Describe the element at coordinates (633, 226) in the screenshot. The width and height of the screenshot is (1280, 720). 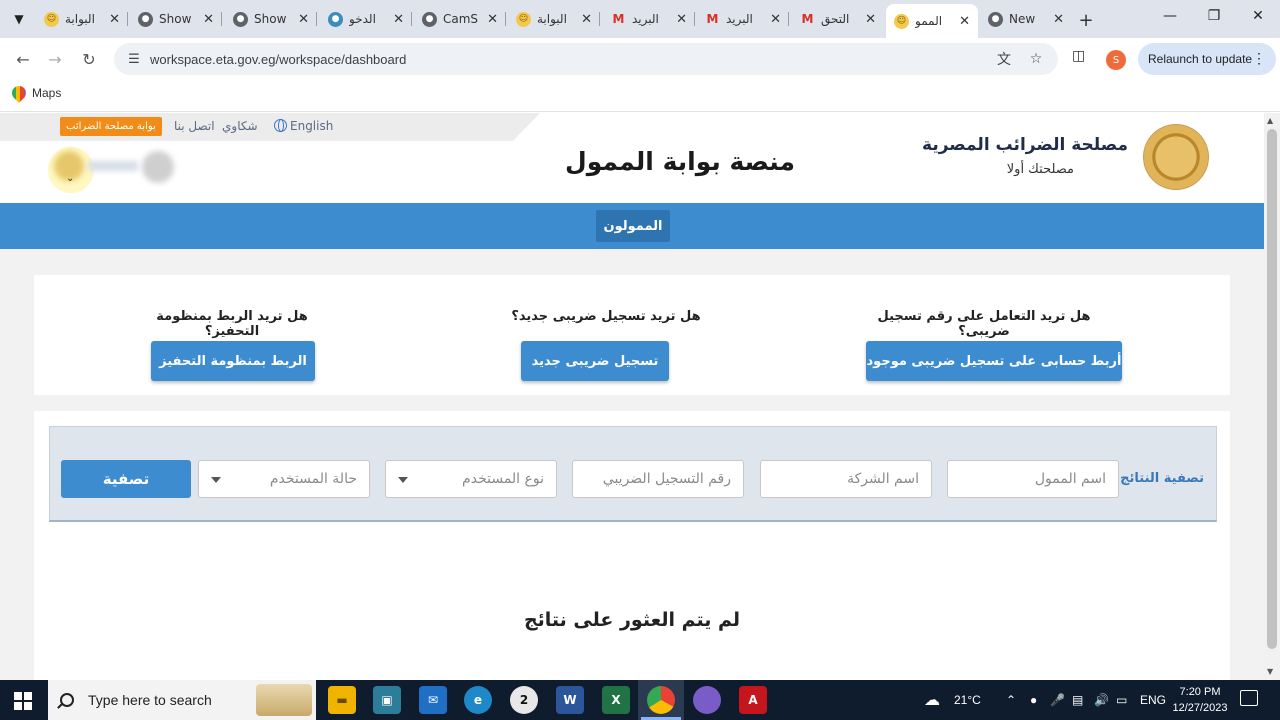
I see `nav-item-taxpayers: الممولون` at that location.